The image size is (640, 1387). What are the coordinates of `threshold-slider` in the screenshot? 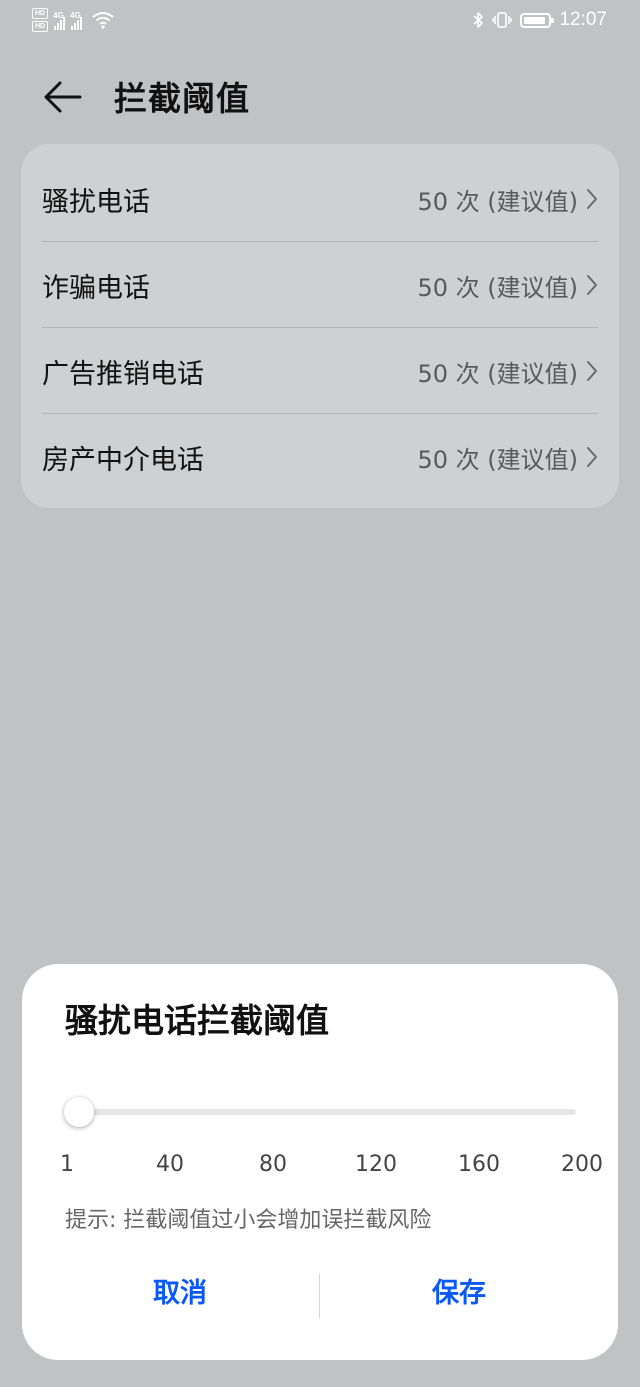 It's located at (320, 1112).